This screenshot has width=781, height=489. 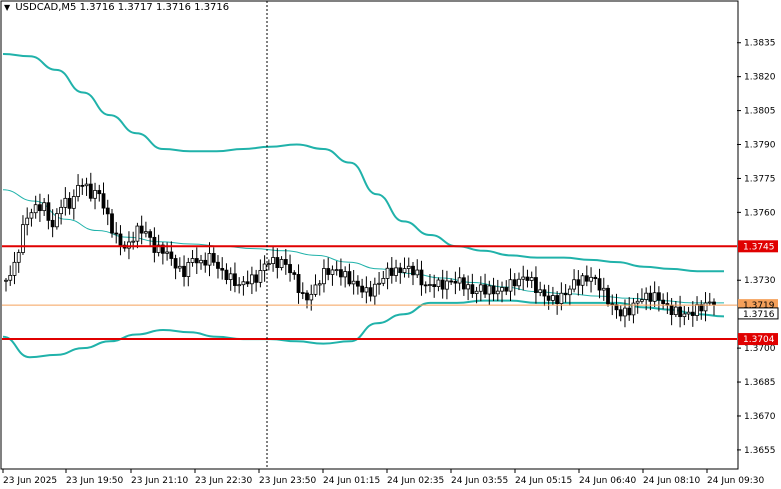 I want to click on x-axis-tick-label: 24 Jun 09:30, so click(x=735, y=481).